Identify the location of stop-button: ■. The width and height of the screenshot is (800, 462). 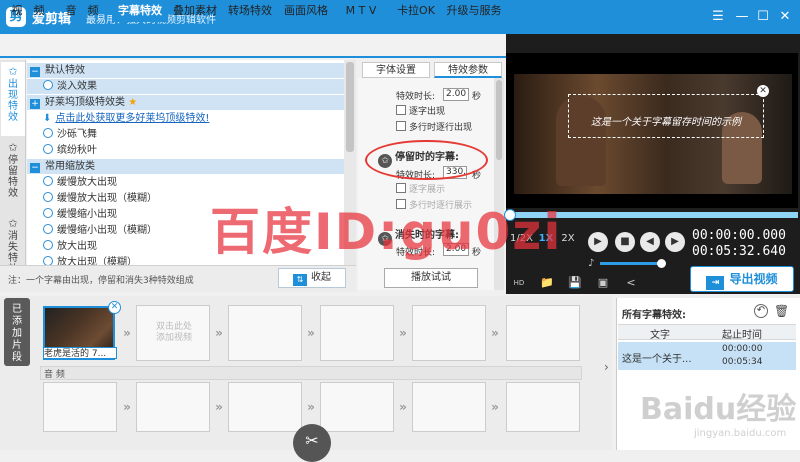
(625, 242).